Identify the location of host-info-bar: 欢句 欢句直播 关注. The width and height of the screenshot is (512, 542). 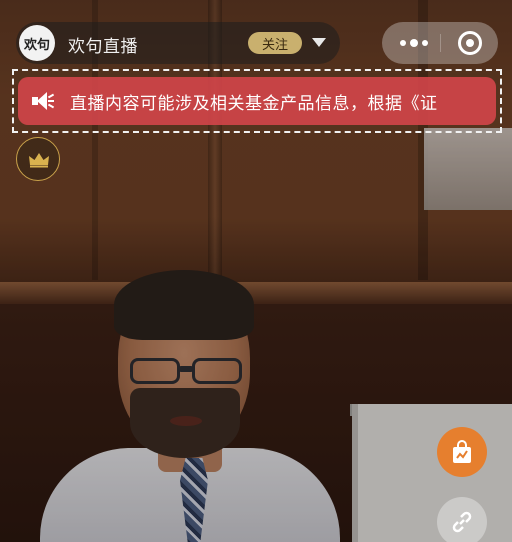
(178, 43).